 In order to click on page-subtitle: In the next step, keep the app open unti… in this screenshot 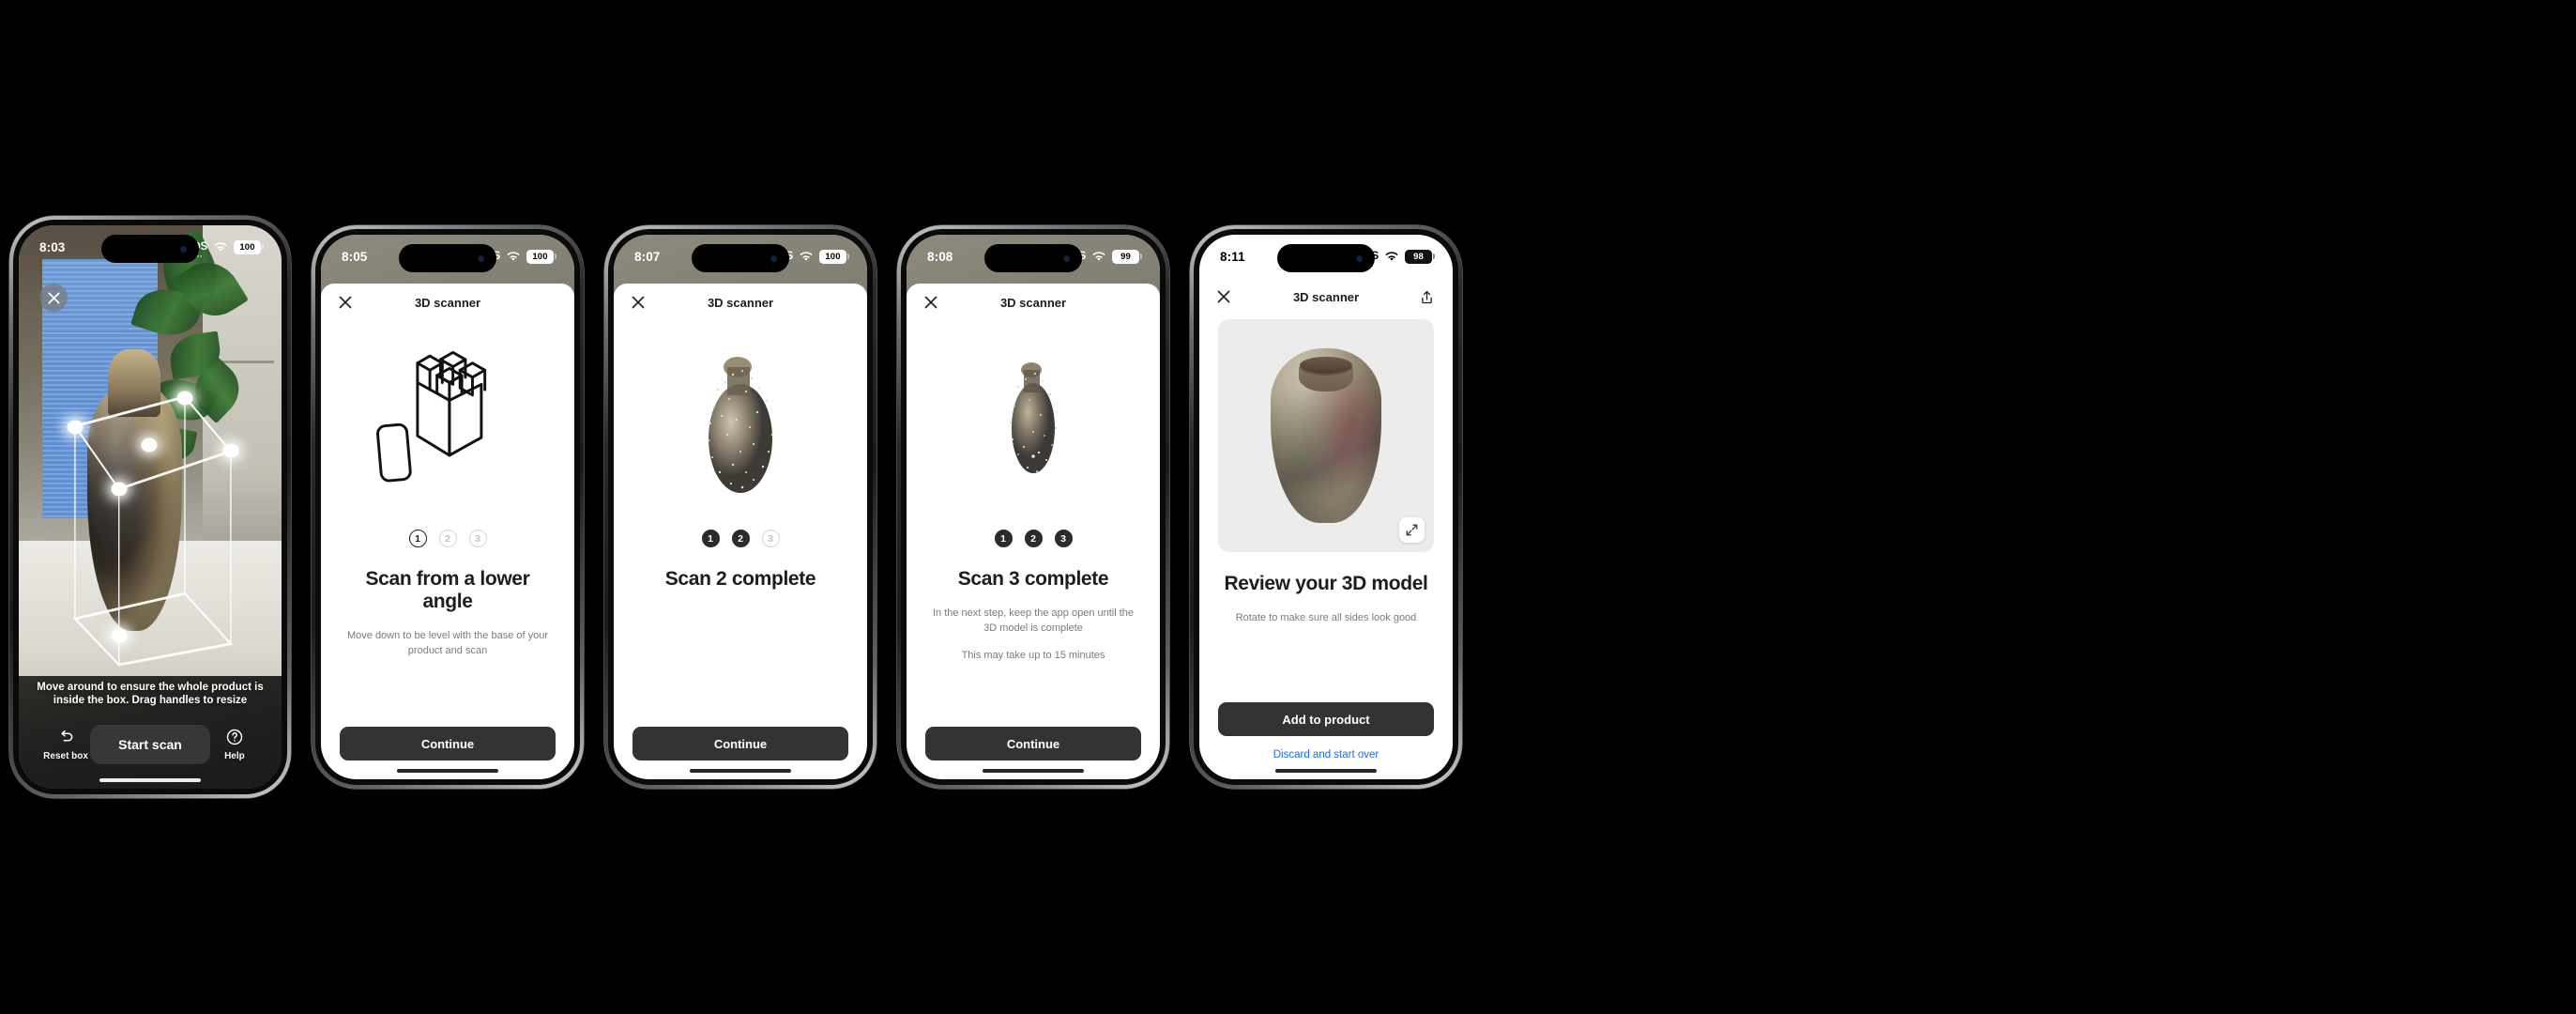, I will do `click(1033, 621)`.